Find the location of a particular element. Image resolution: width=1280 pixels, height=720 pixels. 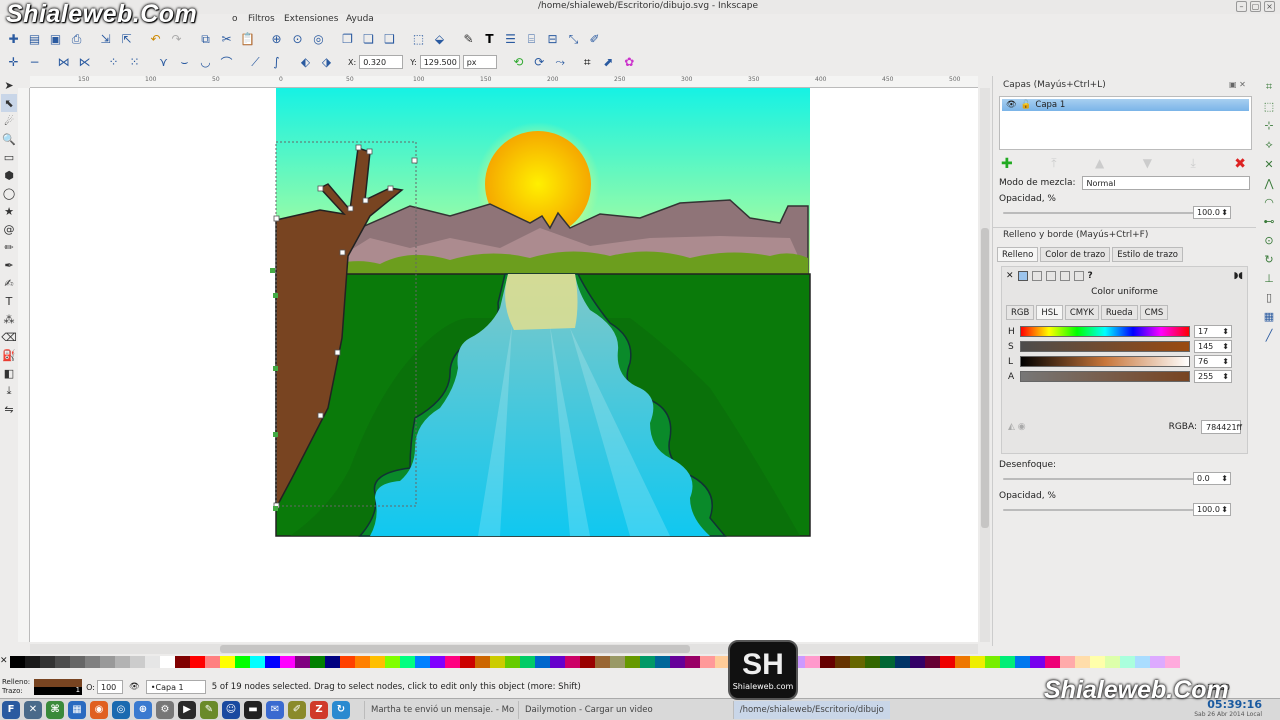

snap-grid-icon: ▦ is located at coordinates (1269, 316).